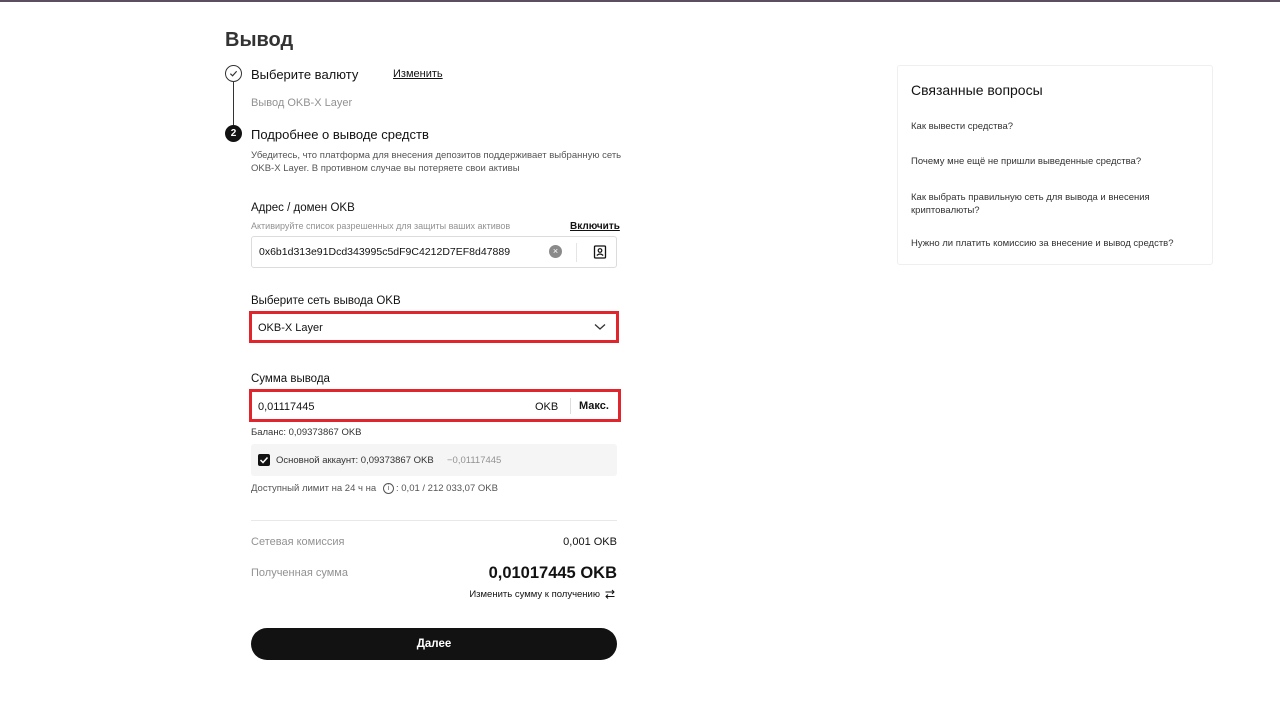  I want to click on amount-input: 0,01117445 OKB Макс., so click(435, 405).